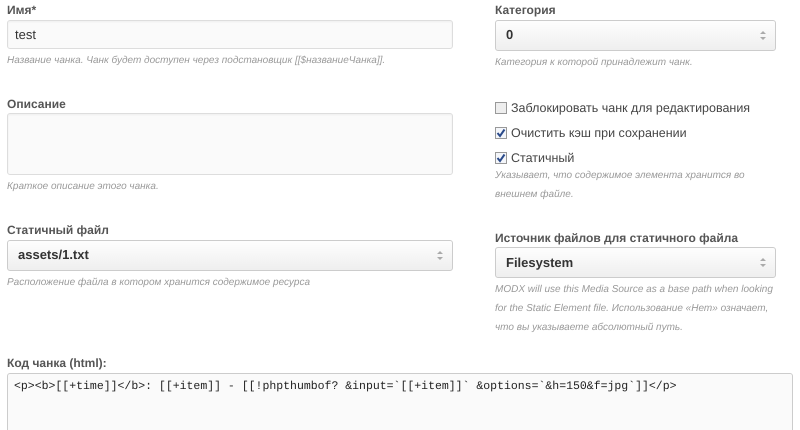  Describe the element at coordinates (230, 34) in the screenshot. I see `text-field: test` at that location.